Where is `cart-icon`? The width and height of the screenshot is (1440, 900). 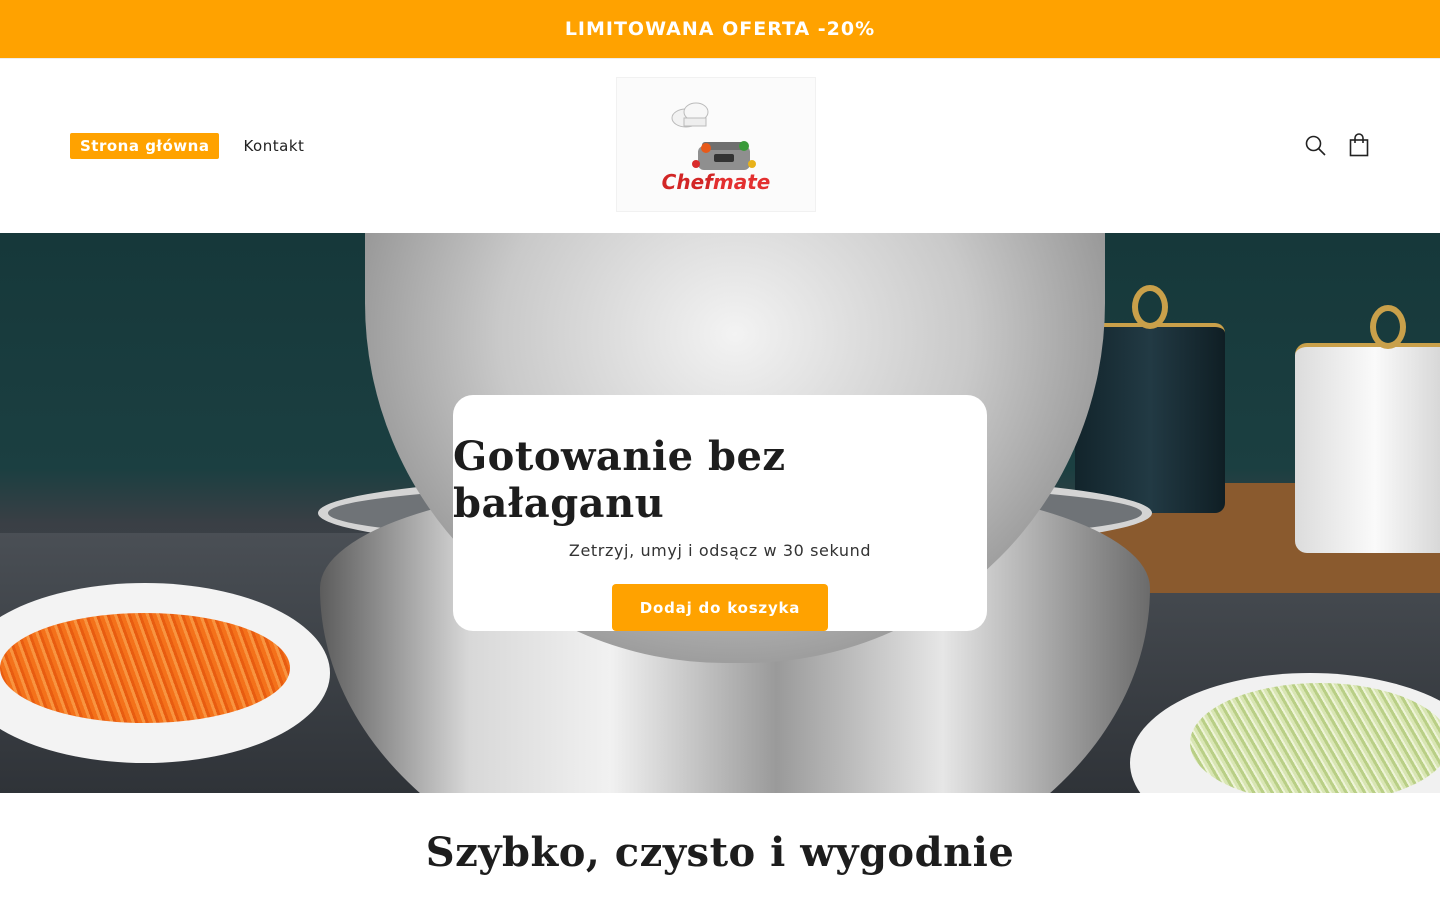
cart-icon is located at coordinates (1359, 145).